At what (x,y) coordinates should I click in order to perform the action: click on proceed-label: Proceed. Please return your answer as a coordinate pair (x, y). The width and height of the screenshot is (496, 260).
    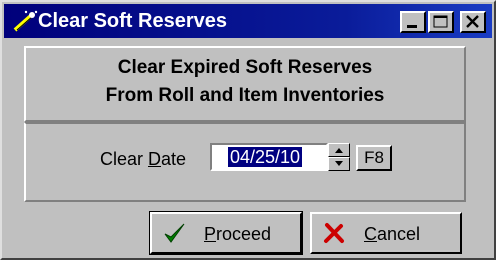
    Looking at the image, I should click on (237, 234).